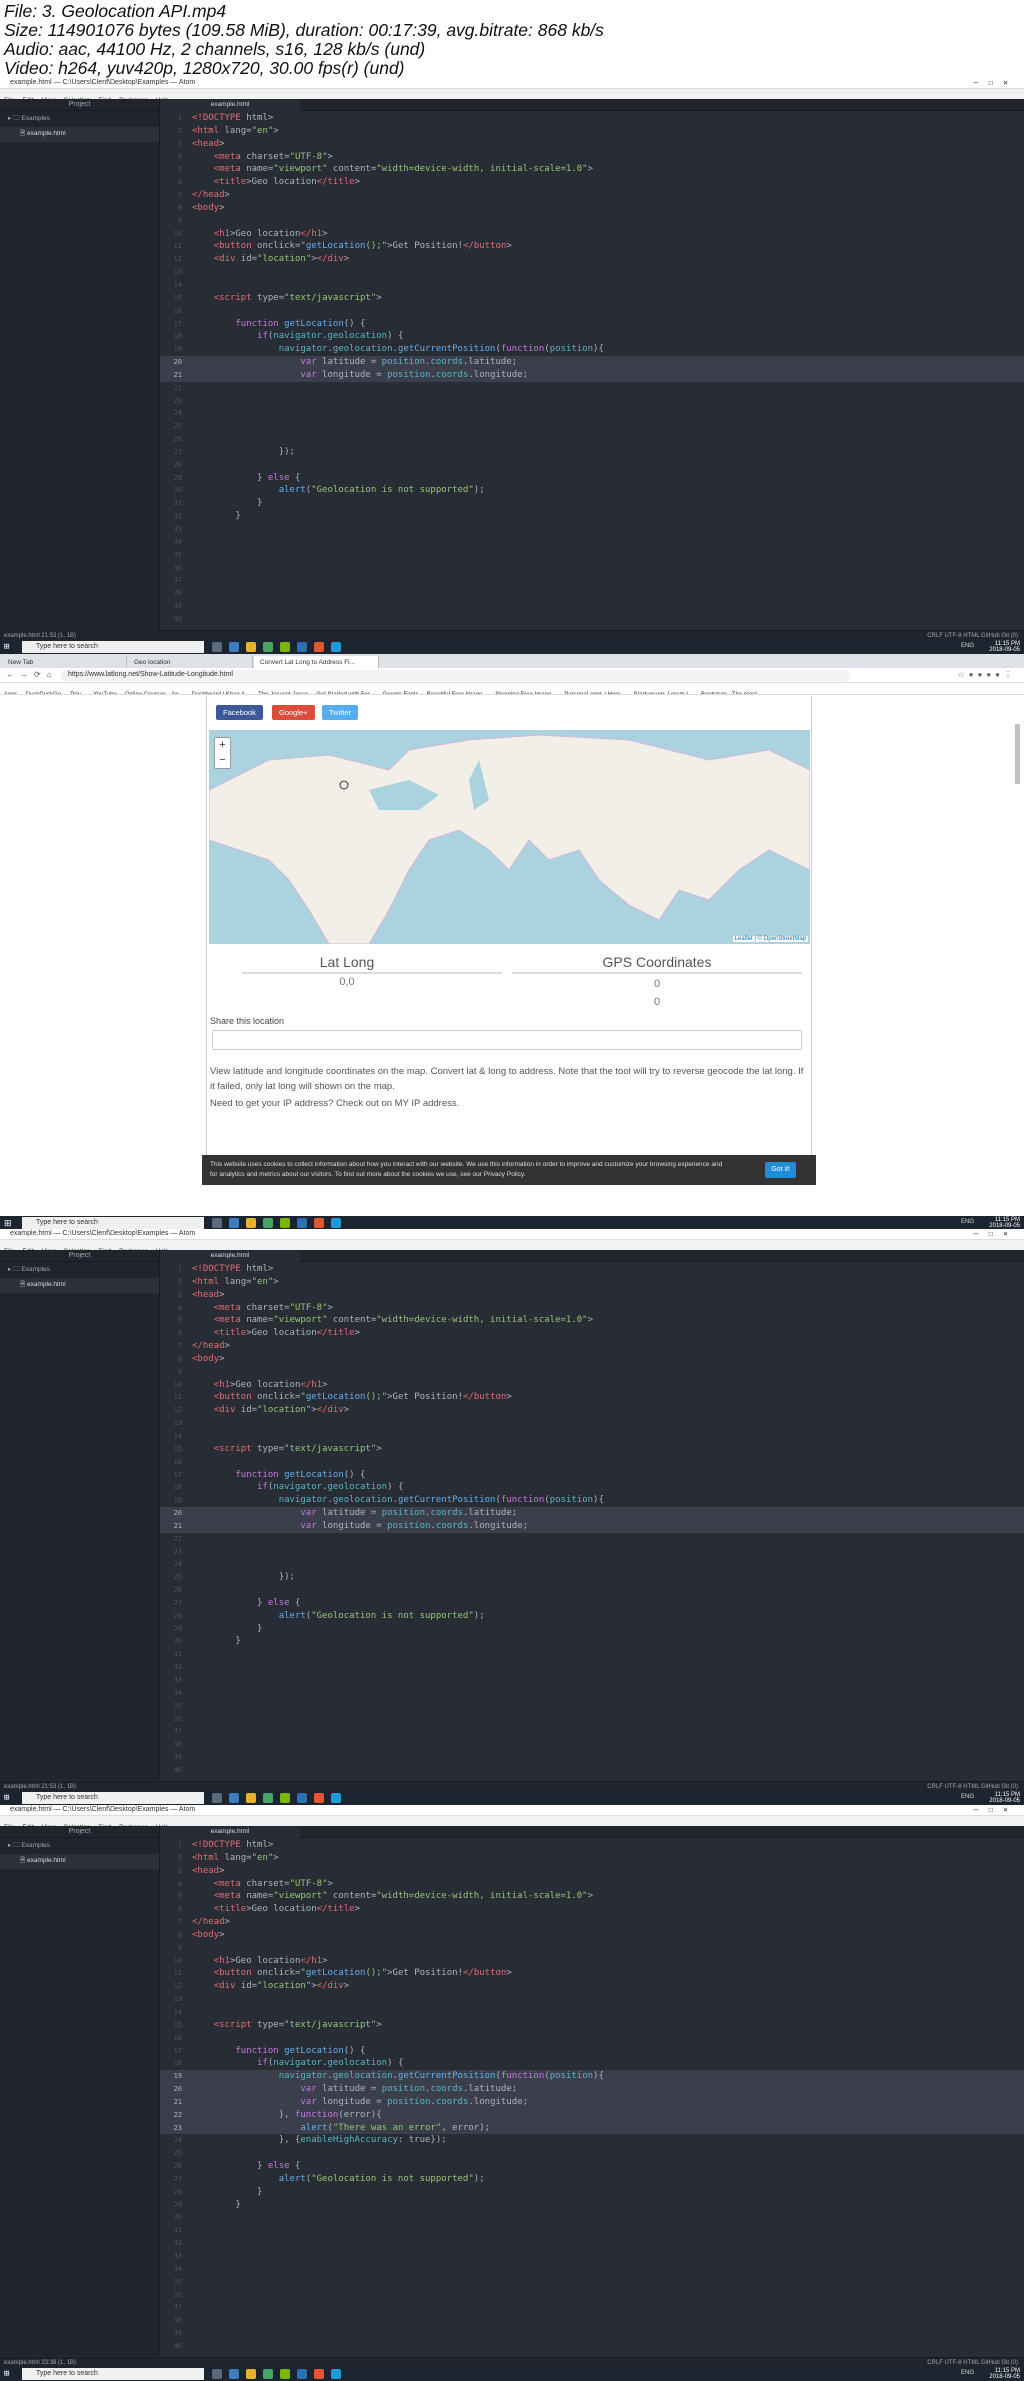 This screenshot has height=2381, width=1024. I want to click on code-line: 31 }, so click(592, 503).